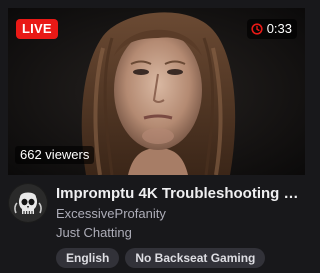 The height and width of the screenshot is (273, 320). Describe the element at coordinates (180, 213) in the screenshot. I see `channel-name: ExcessiveProfanity` at that location.